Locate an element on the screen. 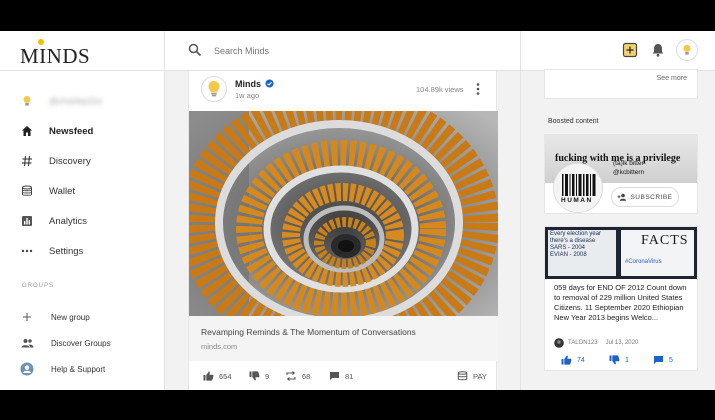 This screenshot has height=420, width=715. sidebar-item-wallet: Wallet is located at coordinates (90, 191).